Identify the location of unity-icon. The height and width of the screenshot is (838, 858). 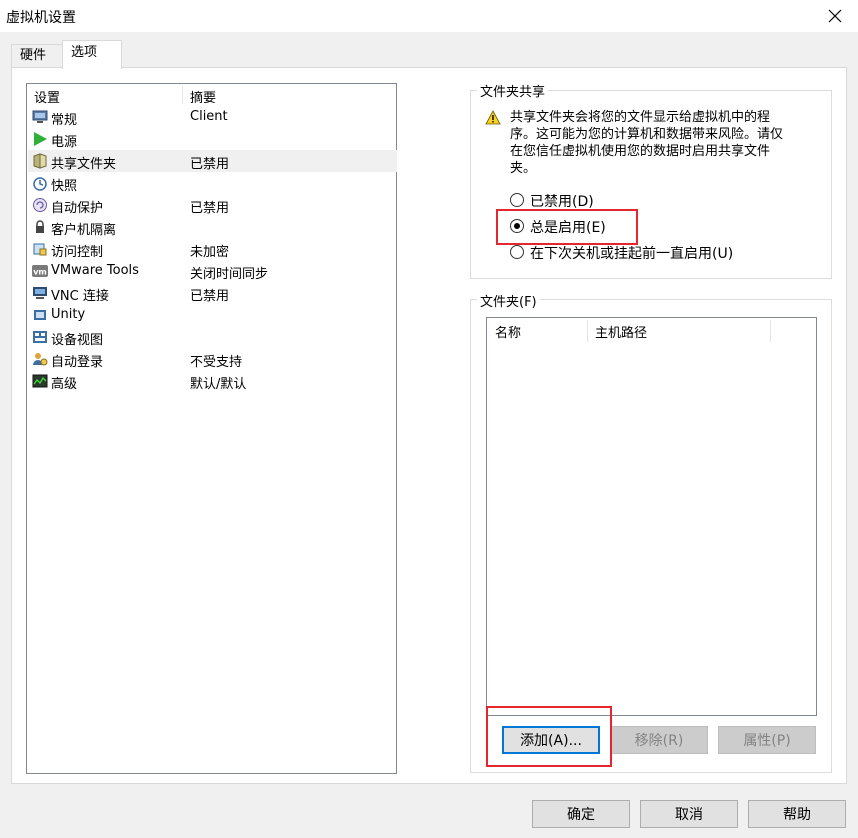
(40, 315).